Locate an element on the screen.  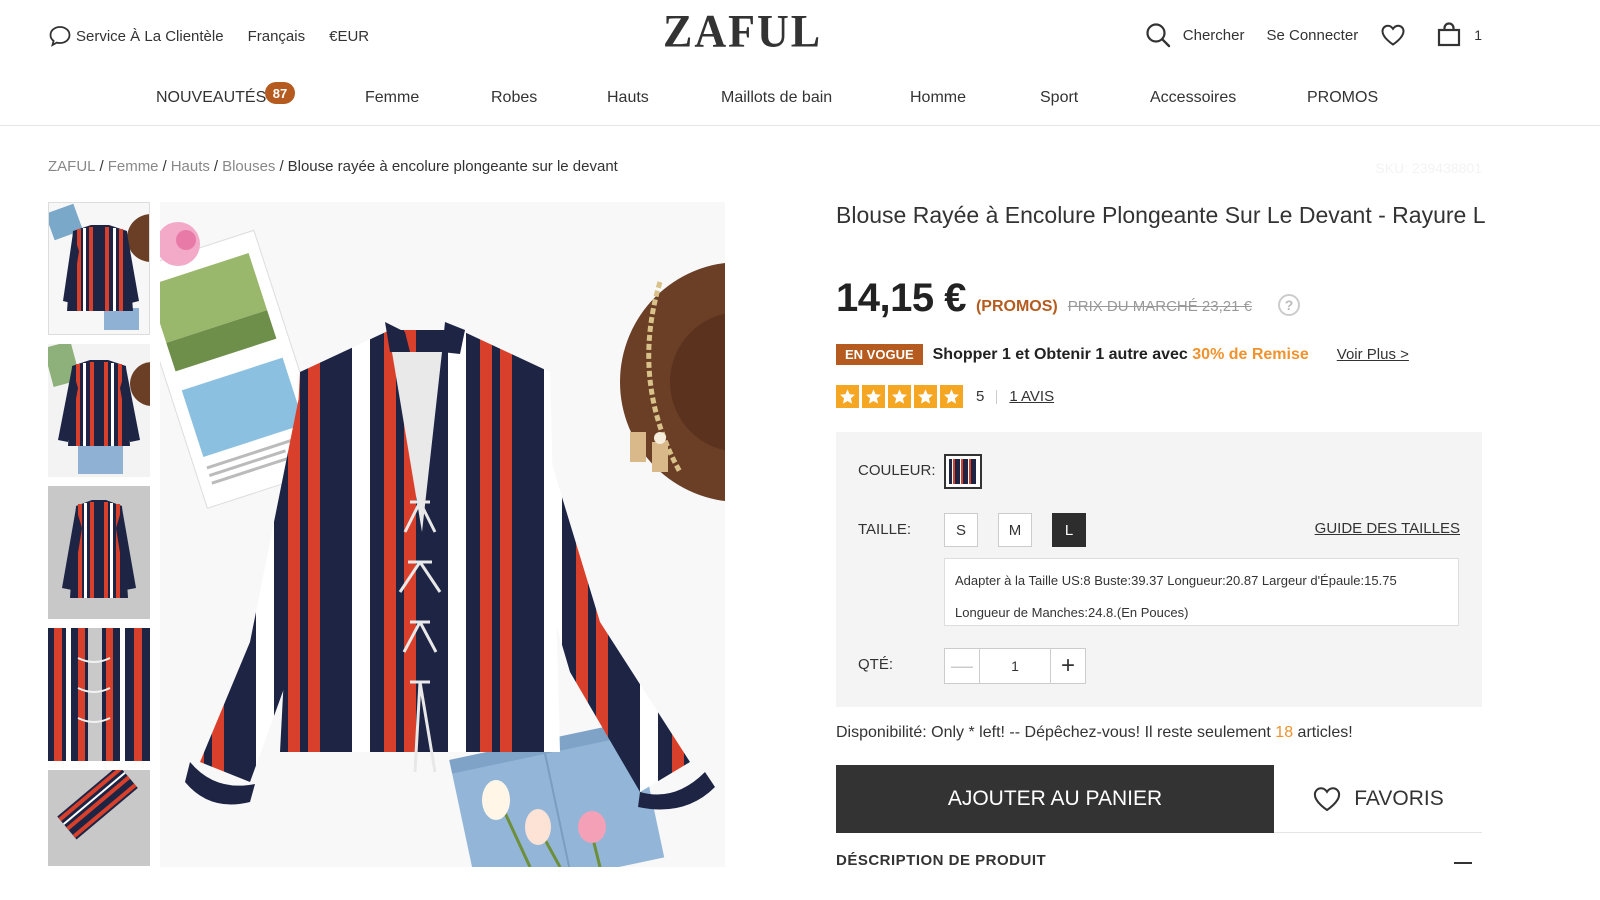
search-label: Chercher is located at coordinates (1213, 35).